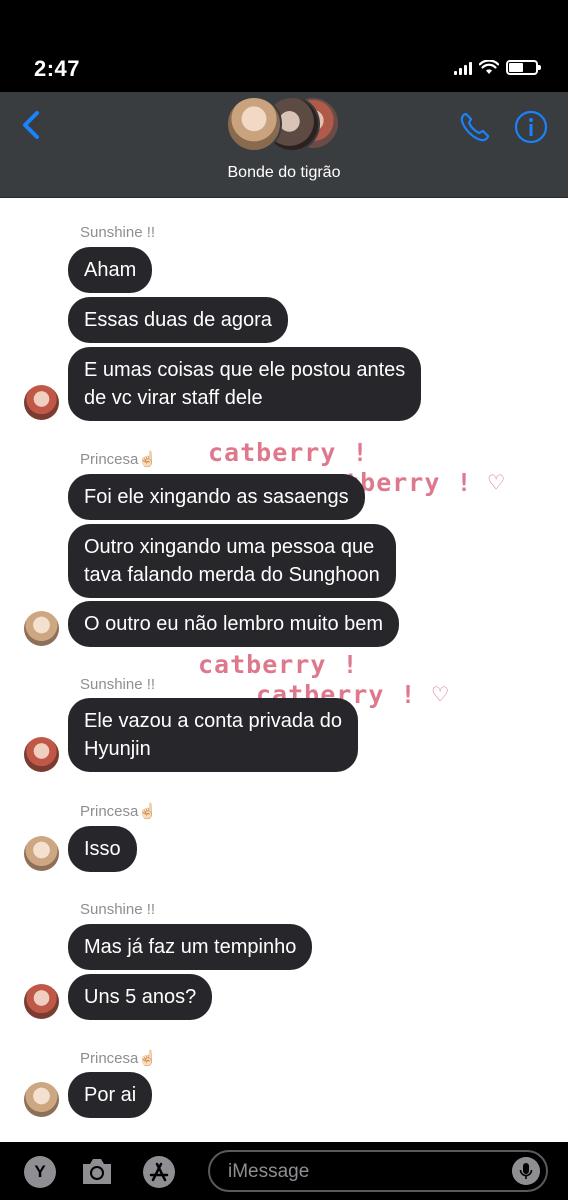  What do you see at coordinates (523, 67) in the screenshot?
I see `battery-icon` at bounding box center [523, 67].